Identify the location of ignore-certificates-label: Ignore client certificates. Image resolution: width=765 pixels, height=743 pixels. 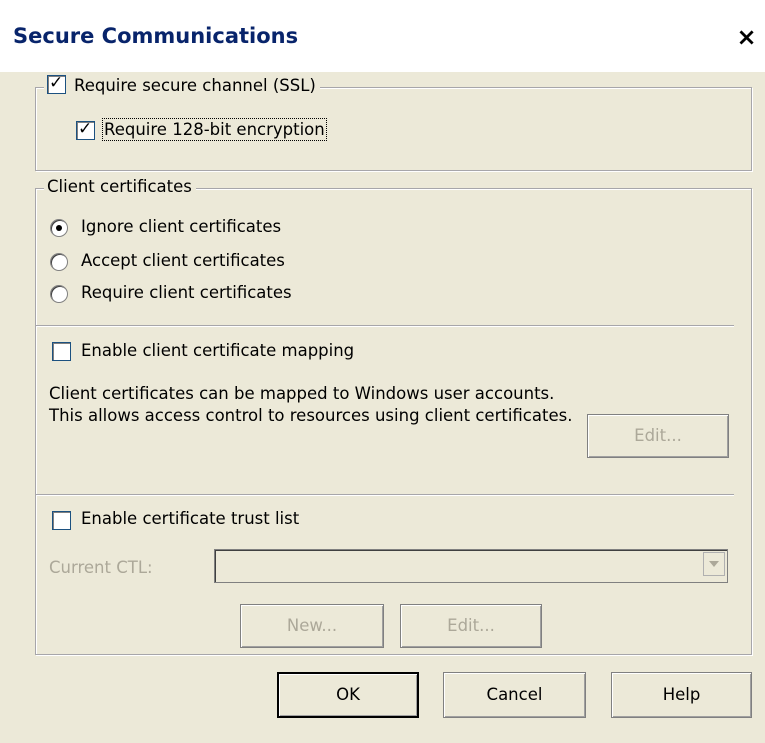
(181, 226).